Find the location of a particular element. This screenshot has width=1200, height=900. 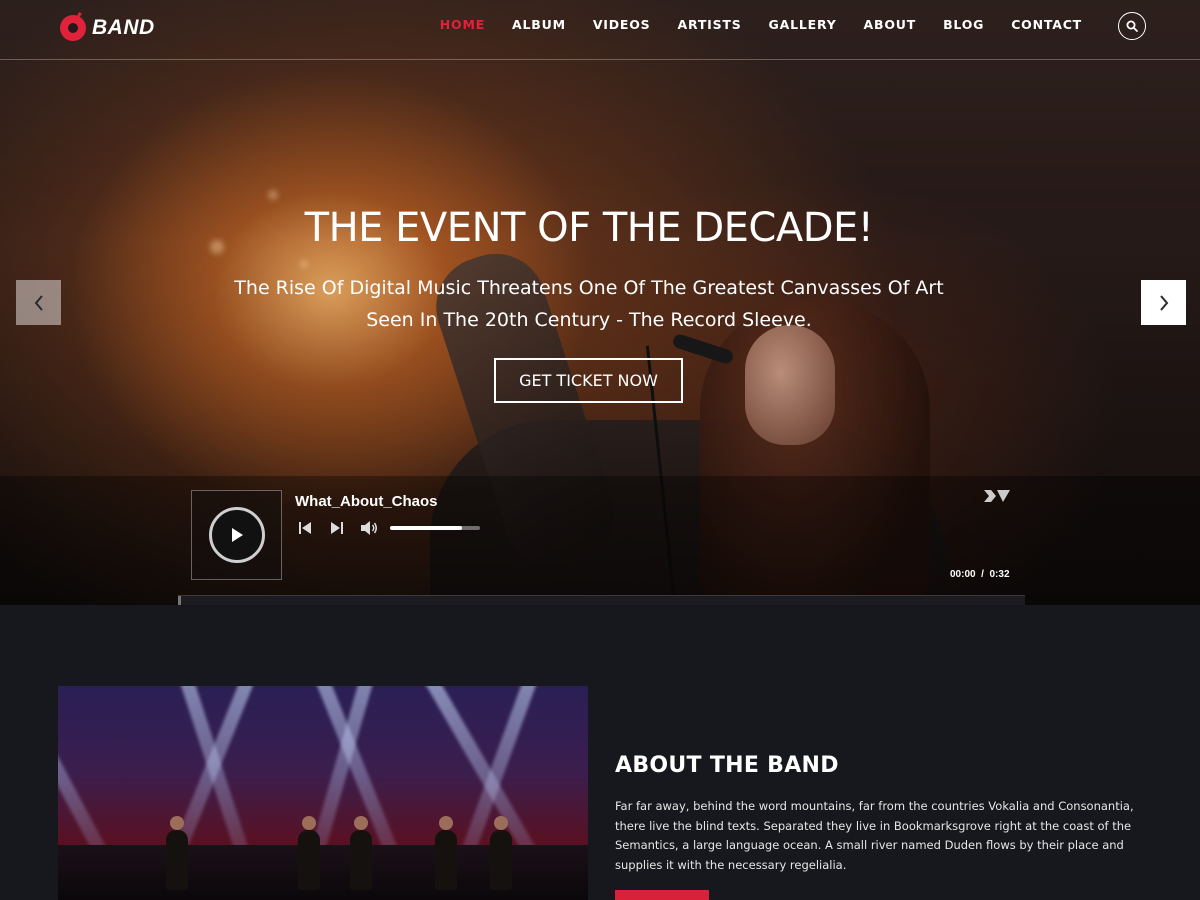

player-brand-icon-shape is located at coordinates (997, 496).